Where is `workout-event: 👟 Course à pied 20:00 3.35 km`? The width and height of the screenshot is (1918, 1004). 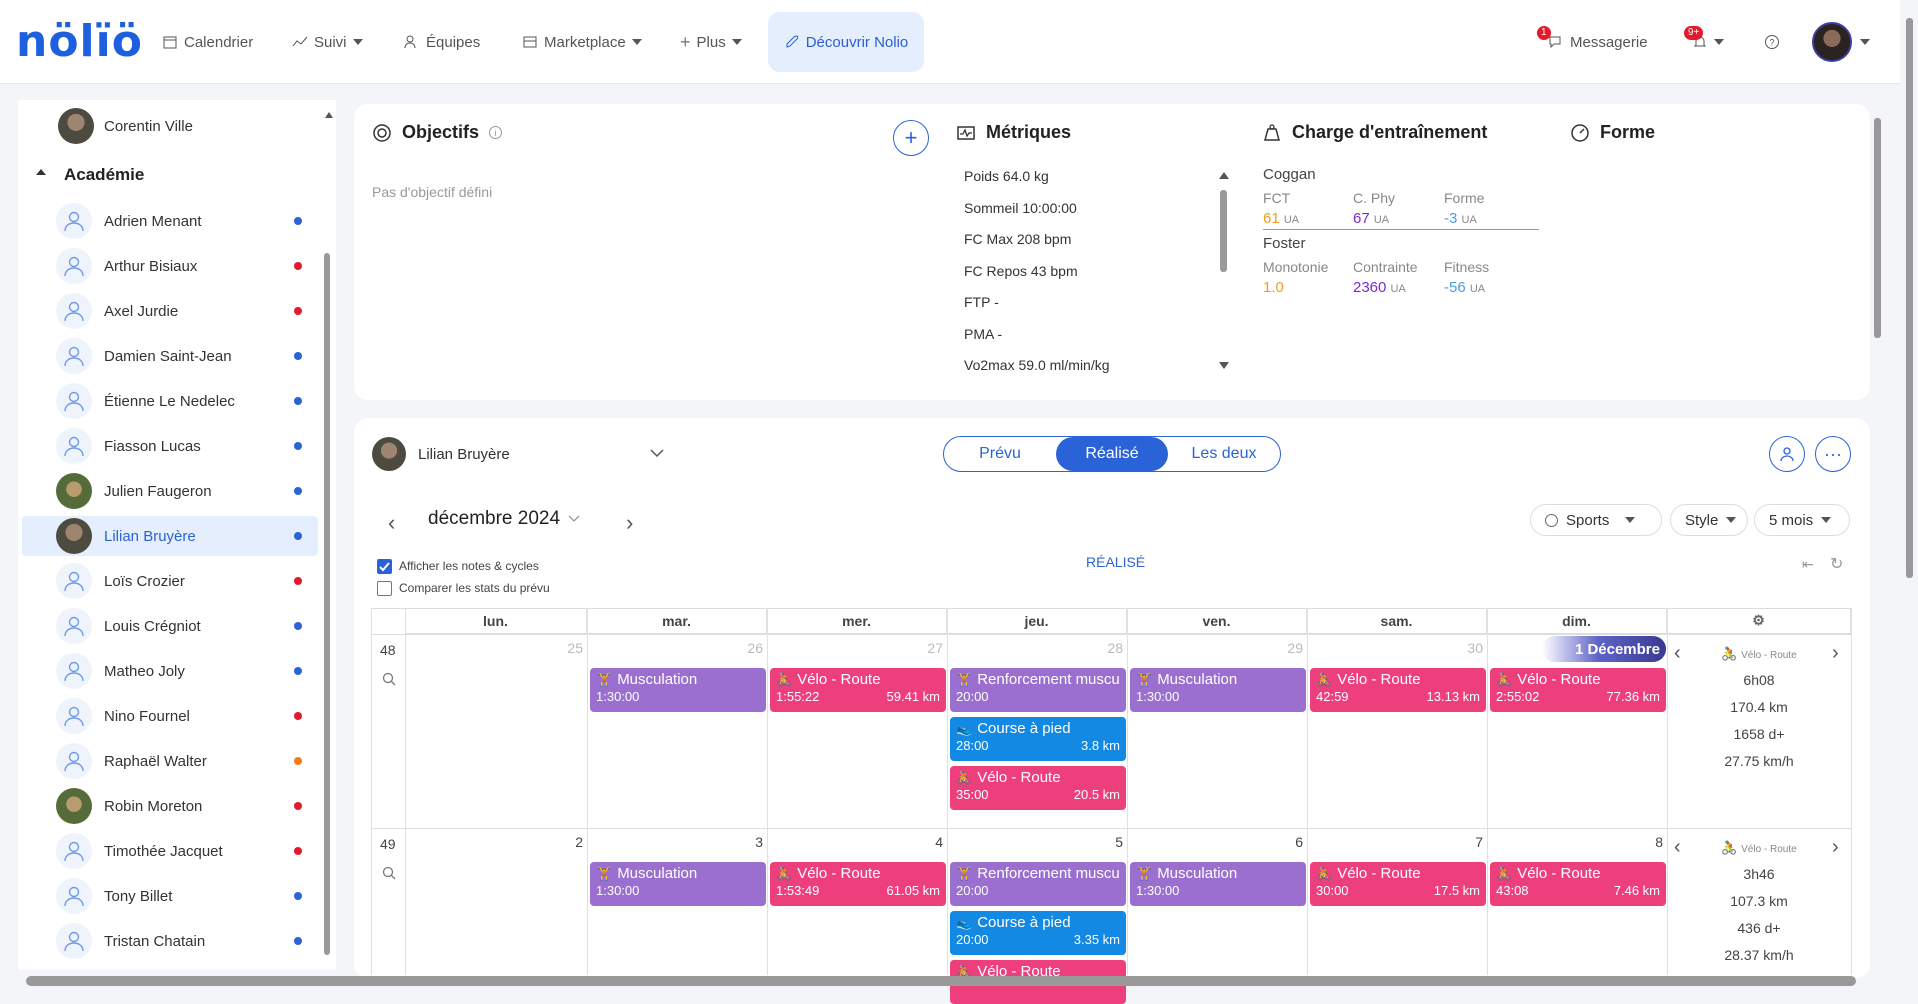
workout-event: 👟 Course à pied 20:00 3.35 km is located at coordinates (1038, 933).